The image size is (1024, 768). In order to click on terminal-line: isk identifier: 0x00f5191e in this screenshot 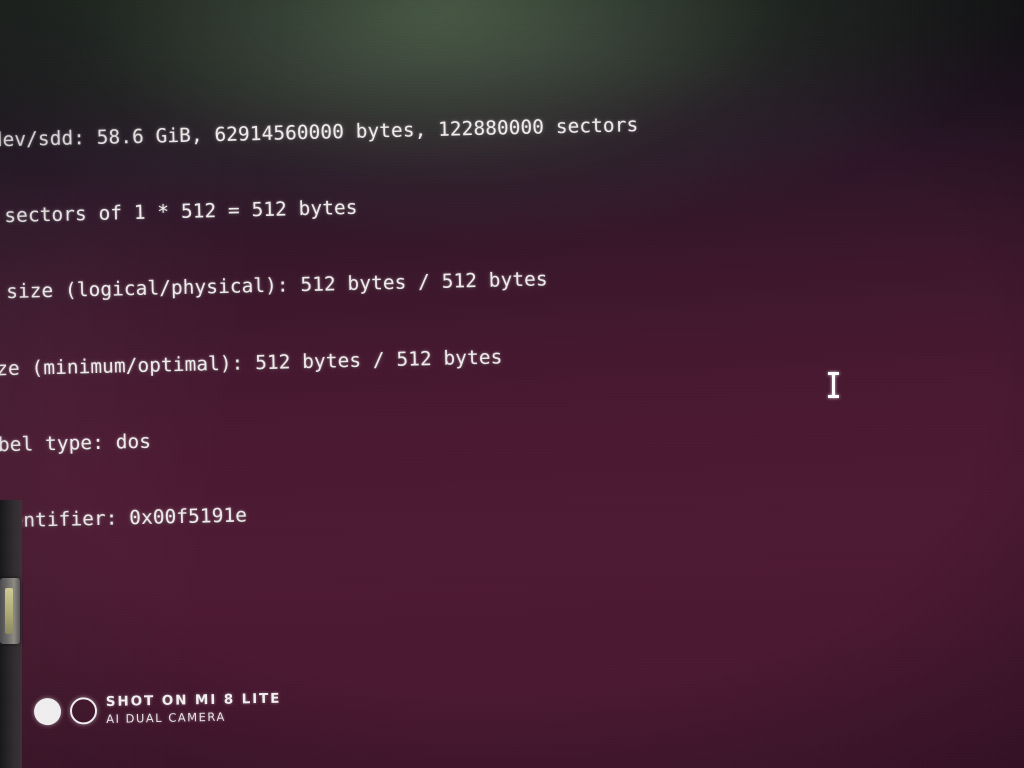, I will do `click(124, 518)`.